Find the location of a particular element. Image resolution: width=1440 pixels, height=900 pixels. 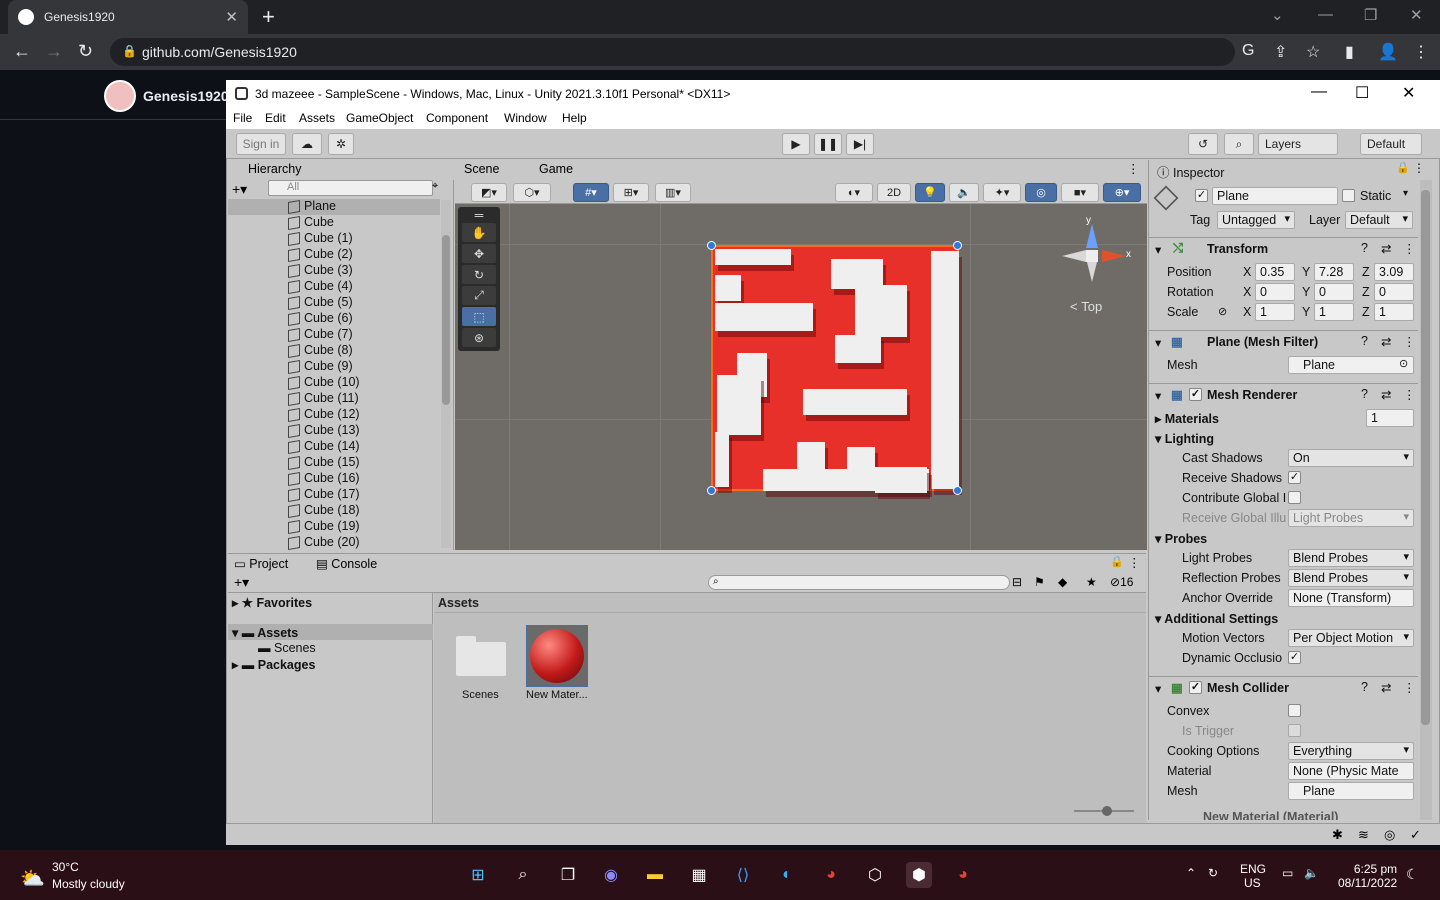

unity-editor-icon: ⬢ is located at coordinates (919, 875).